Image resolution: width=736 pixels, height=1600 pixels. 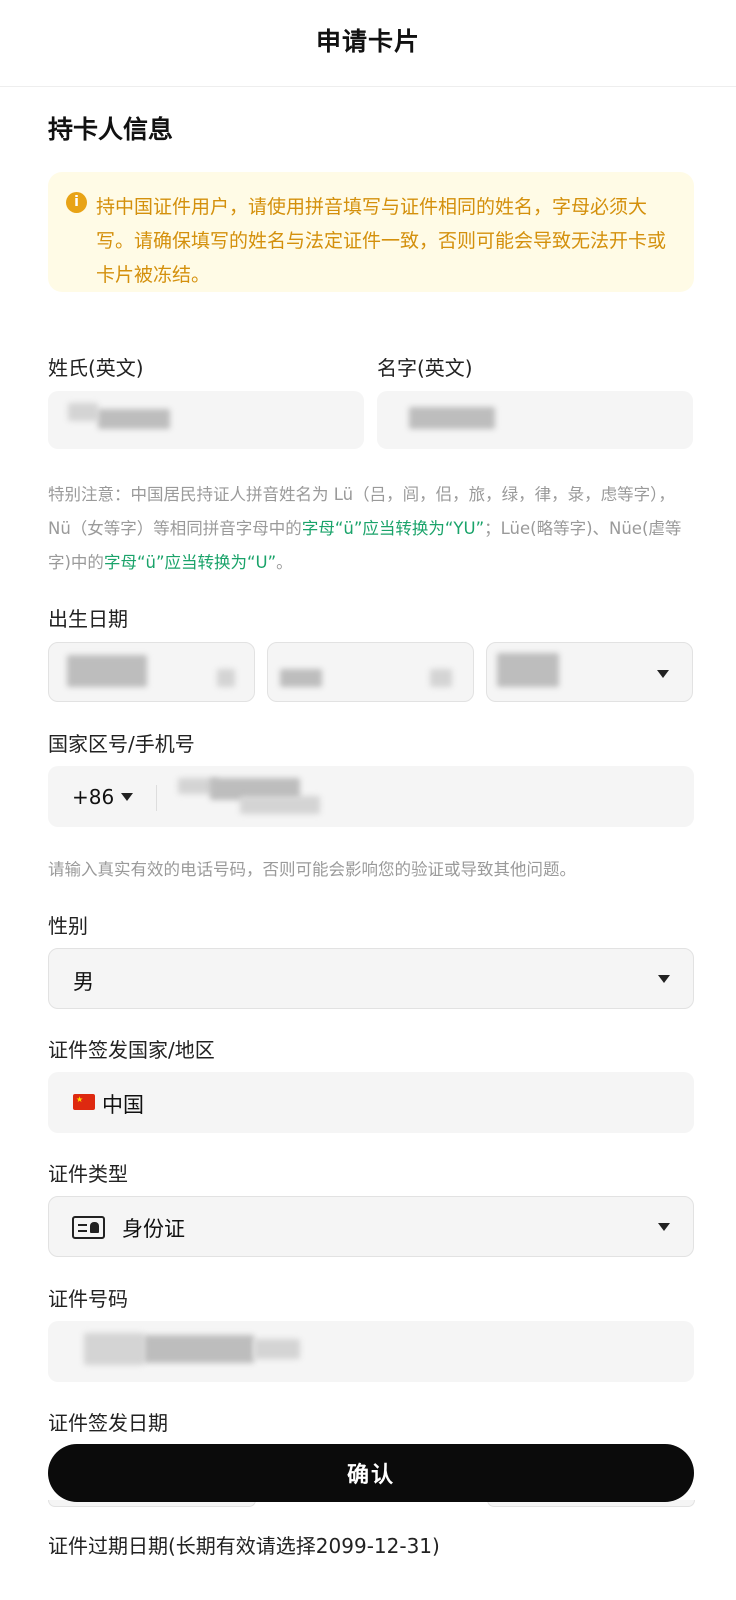 I want to click on id-card-icon, so click(x=88, y=1227).